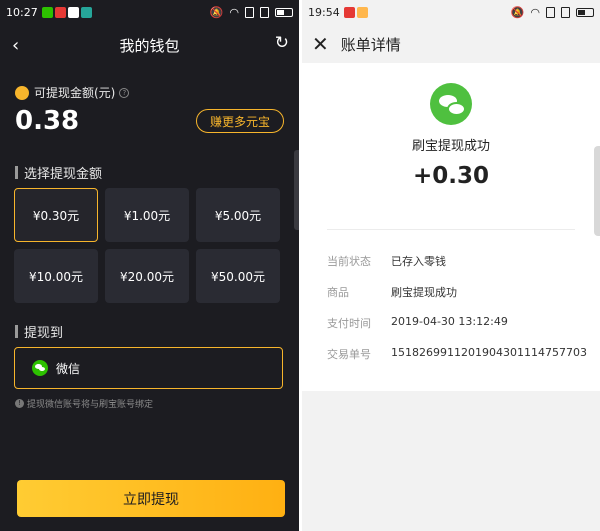 The width and height of the screenshot is (600, 531). I want to click on detail-label: 支付时间, so click(349, 323).